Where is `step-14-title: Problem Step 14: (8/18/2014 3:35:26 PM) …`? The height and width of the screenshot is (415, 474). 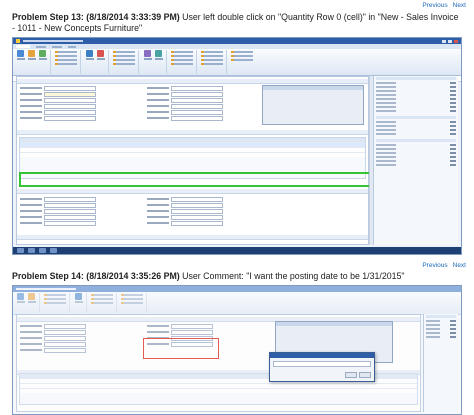
step-14-title: Problem Step 14: (8/18/2014 3:35:26 PM) … is located at coordinates (237, 276).